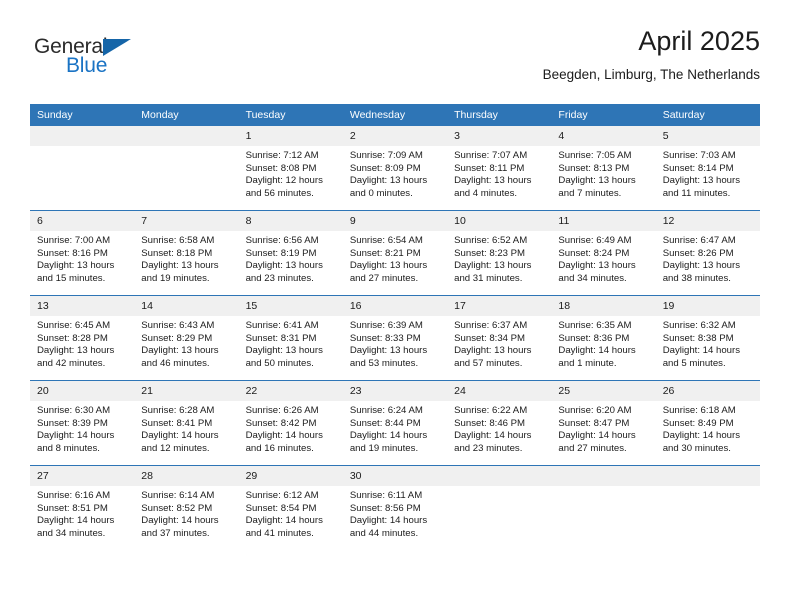 This screenshot has width=792, height=612. Describe the element at coordinates (594, 168) in the screenshot. I see `sunset-text: Sunset: 8:13 PM` at that location.